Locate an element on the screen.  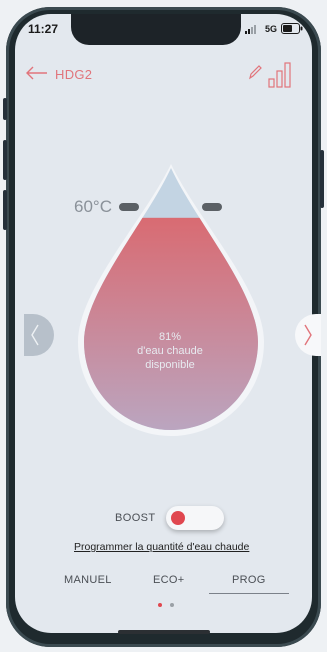
previous-button is located at coordinates (39, 335).